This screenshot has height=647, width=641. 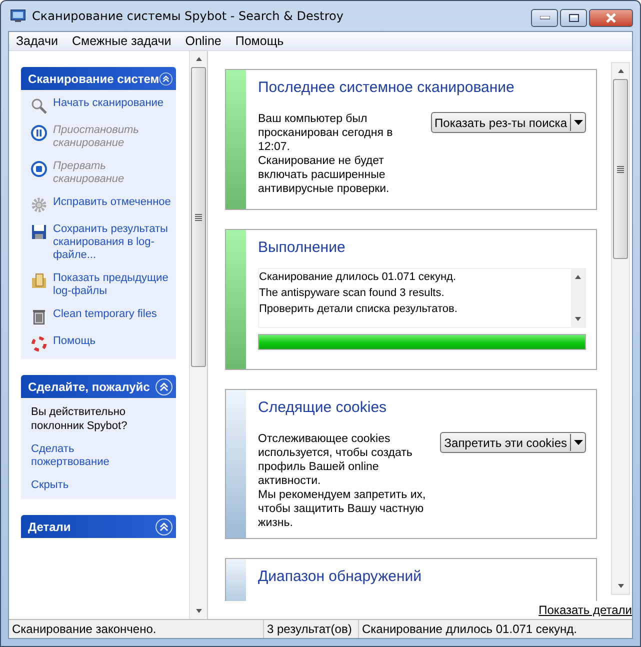 I want to click on task-link: Начать сканирование, so click(x=113, y=103).